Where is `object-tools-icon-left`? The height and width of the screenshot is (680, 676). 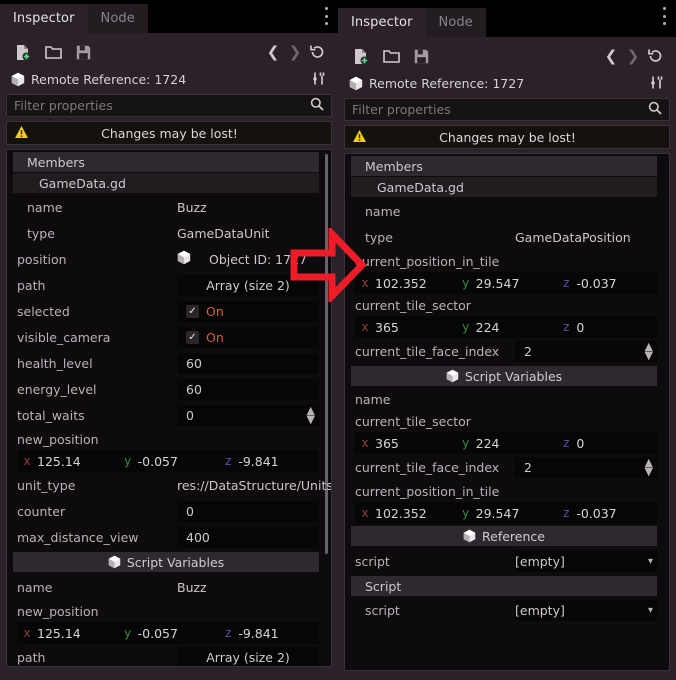
object-tools-icon-left is located at coordinates (319, 80).